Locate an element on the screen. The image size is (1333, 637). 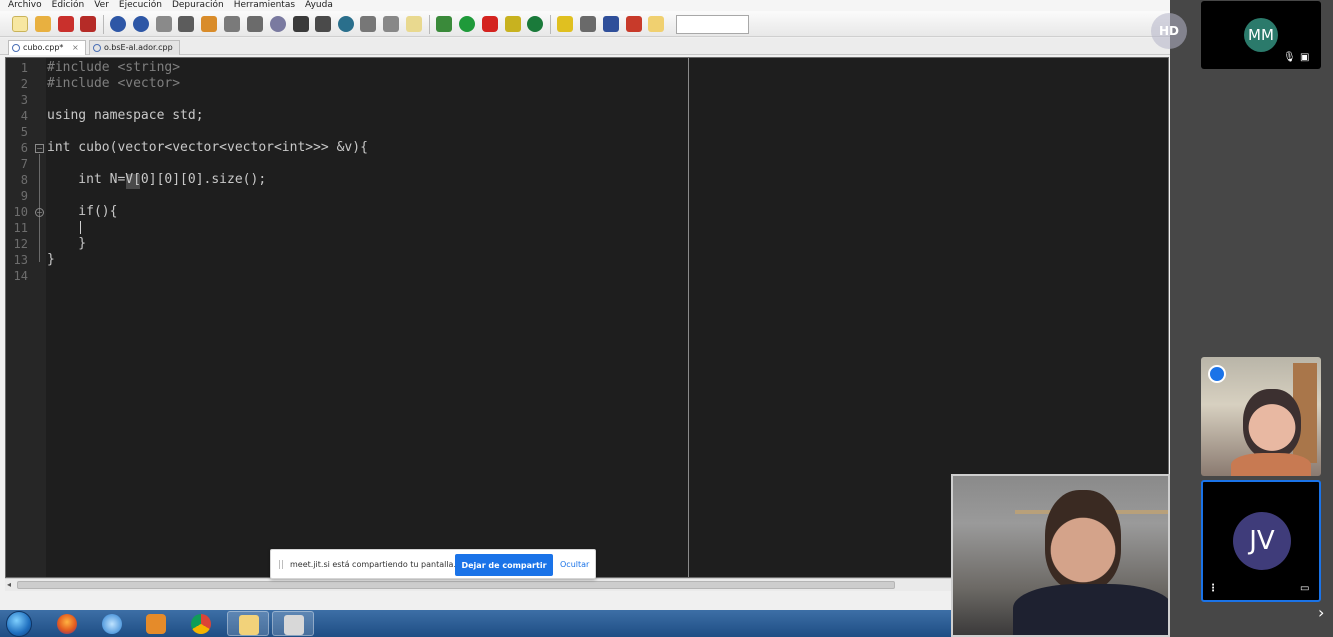
scroll-left-icon: ◂ is located at coordinates (9, 585).